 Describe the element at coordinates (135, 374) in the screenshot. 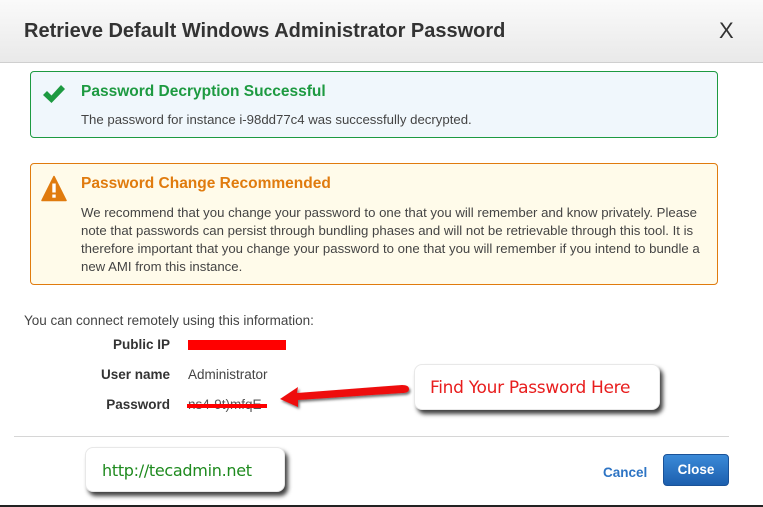

I see `username-label: User name` at that location.